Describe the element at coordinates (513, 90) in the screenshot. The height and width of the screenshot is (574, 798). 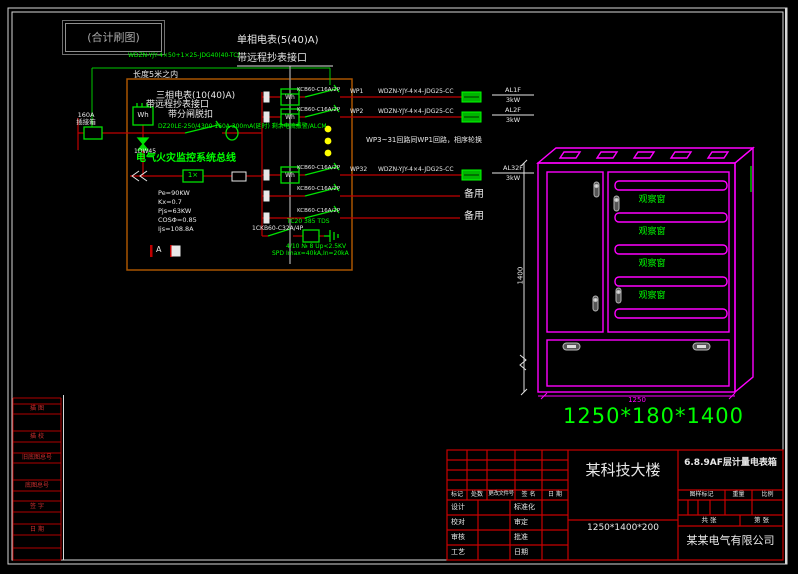
I see `row-load-name: AL1F` at that location.